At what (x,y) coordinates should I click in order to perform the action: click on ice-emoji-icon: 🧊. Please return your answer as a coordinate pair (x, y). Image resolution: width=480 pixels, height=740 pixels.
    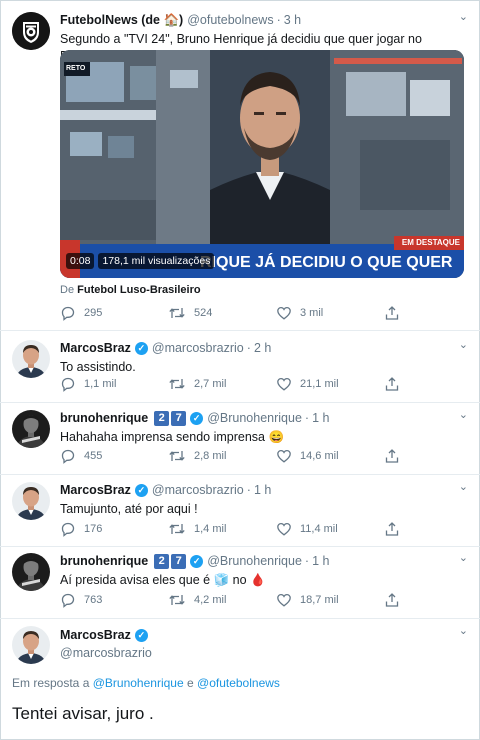
    Looking at the image, I should click on (221, 580).